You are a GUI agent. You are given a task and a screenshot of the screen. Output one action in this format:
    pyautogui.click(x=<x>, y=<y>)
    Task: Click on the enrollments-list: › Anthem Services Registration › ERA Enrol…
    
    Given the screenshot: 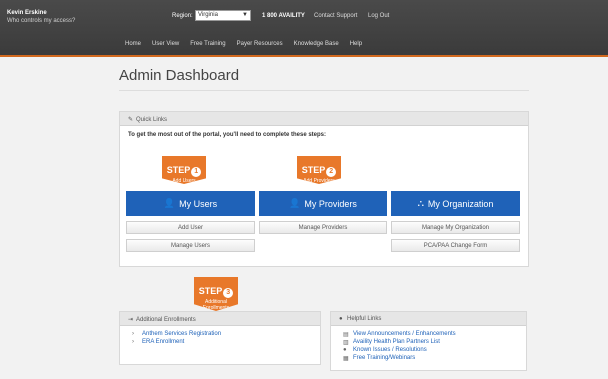 What is the action you would take?
    pyautogui.click(x=220, y=338)
    